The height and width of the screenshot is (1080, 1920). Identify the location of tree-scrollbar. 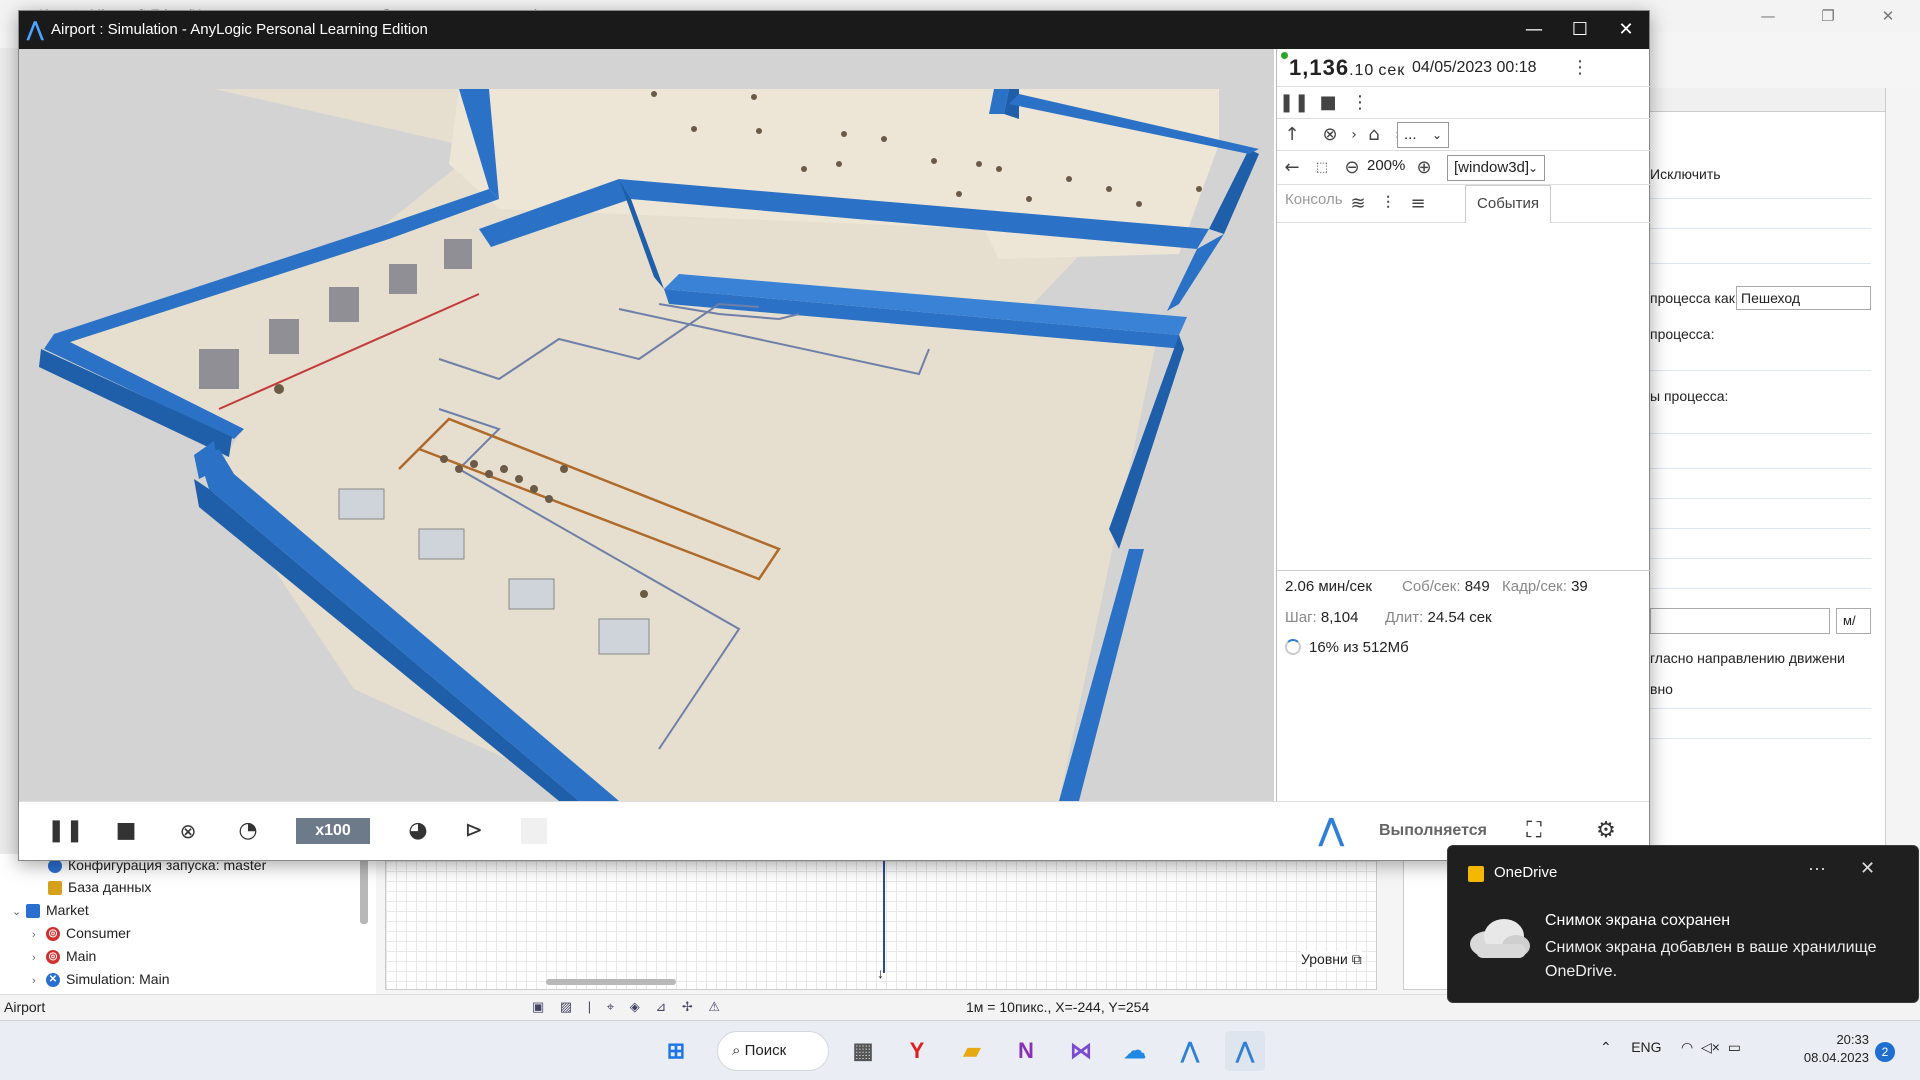
(364, 889).